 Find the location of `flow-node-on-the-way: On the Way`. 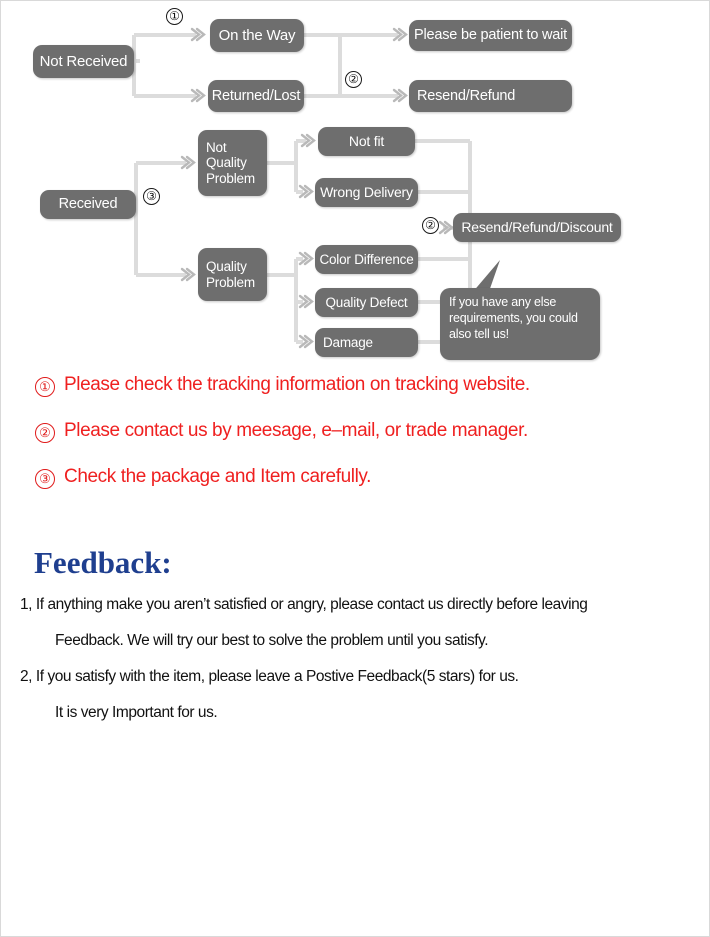

flow-node-on-the-way: On the Way is located at coordinates (257, 35).